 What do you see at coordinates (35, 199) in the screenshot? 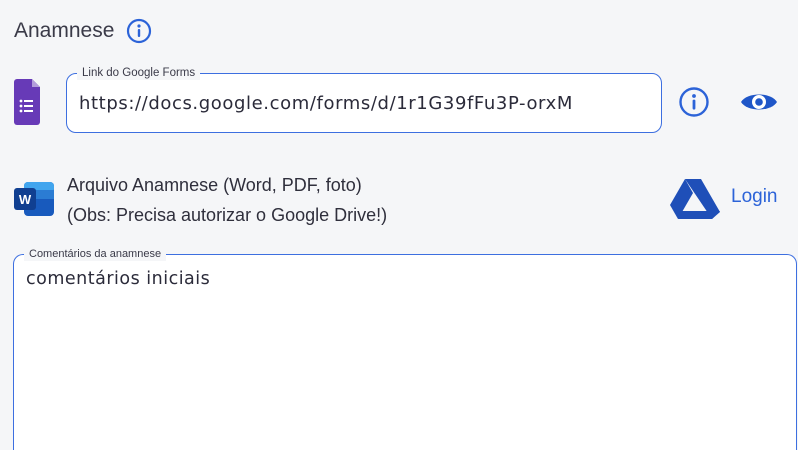
I see `word-icon: W` at bounding box center [35, 199].